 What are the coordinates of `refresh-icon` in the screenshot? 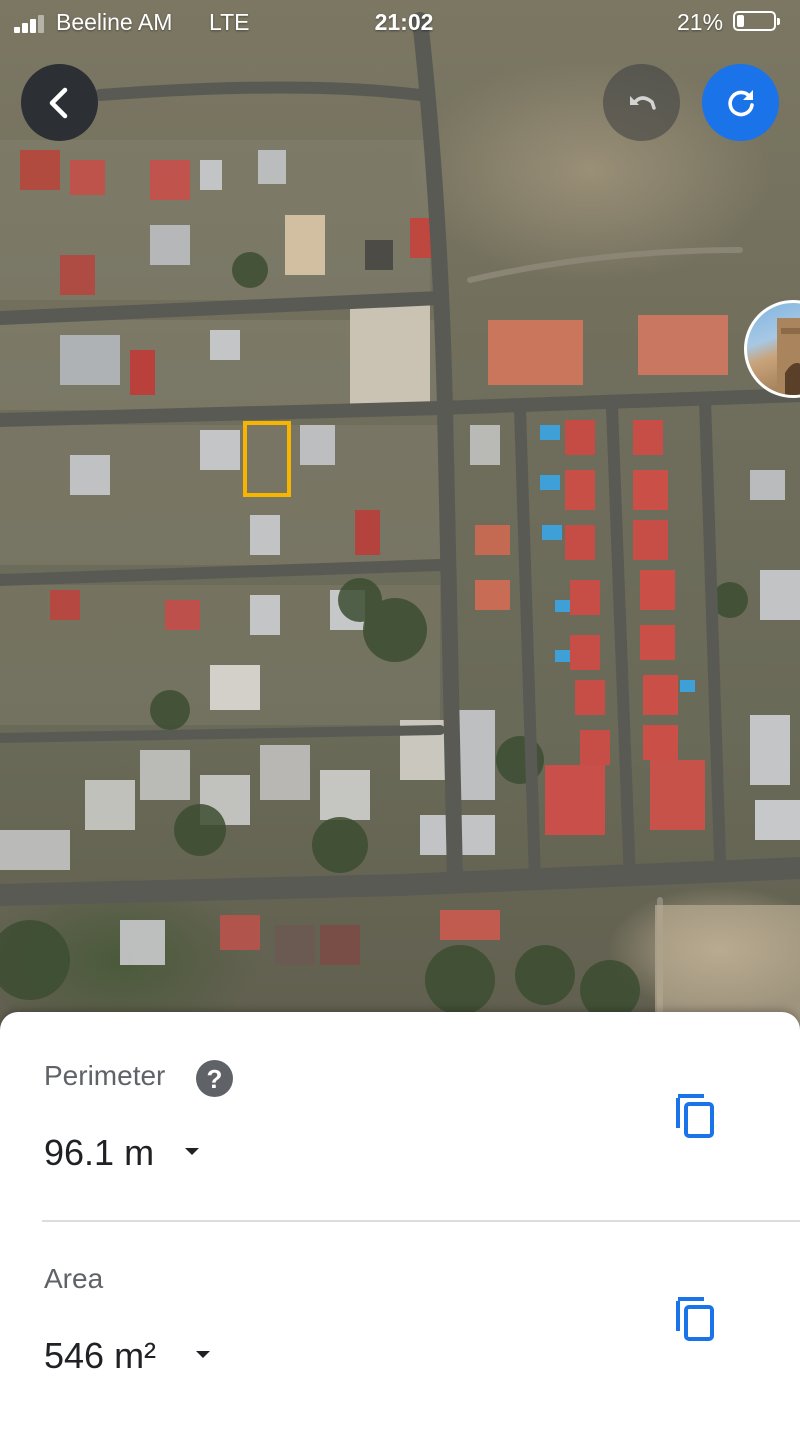 It's located at (740, 102).